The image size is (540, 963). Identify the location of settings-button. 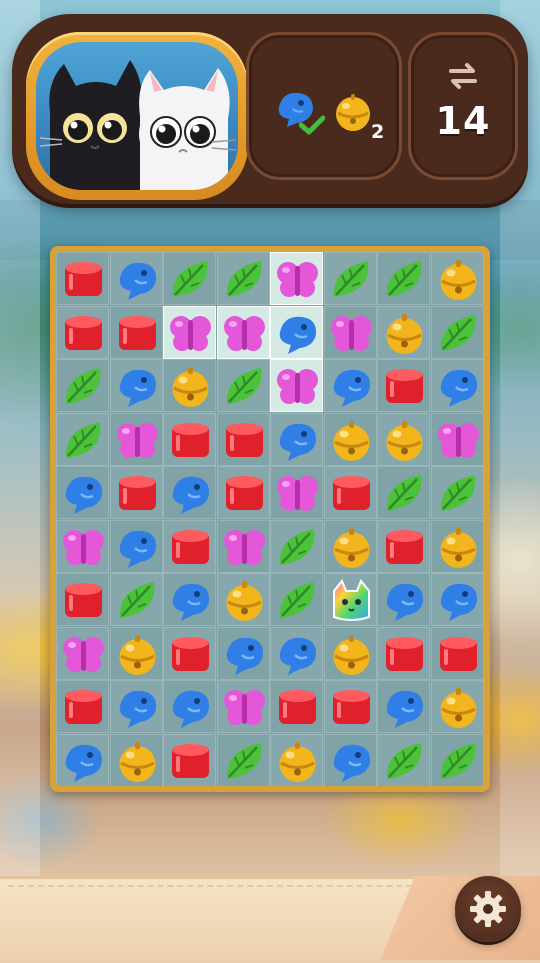
(488, 909).